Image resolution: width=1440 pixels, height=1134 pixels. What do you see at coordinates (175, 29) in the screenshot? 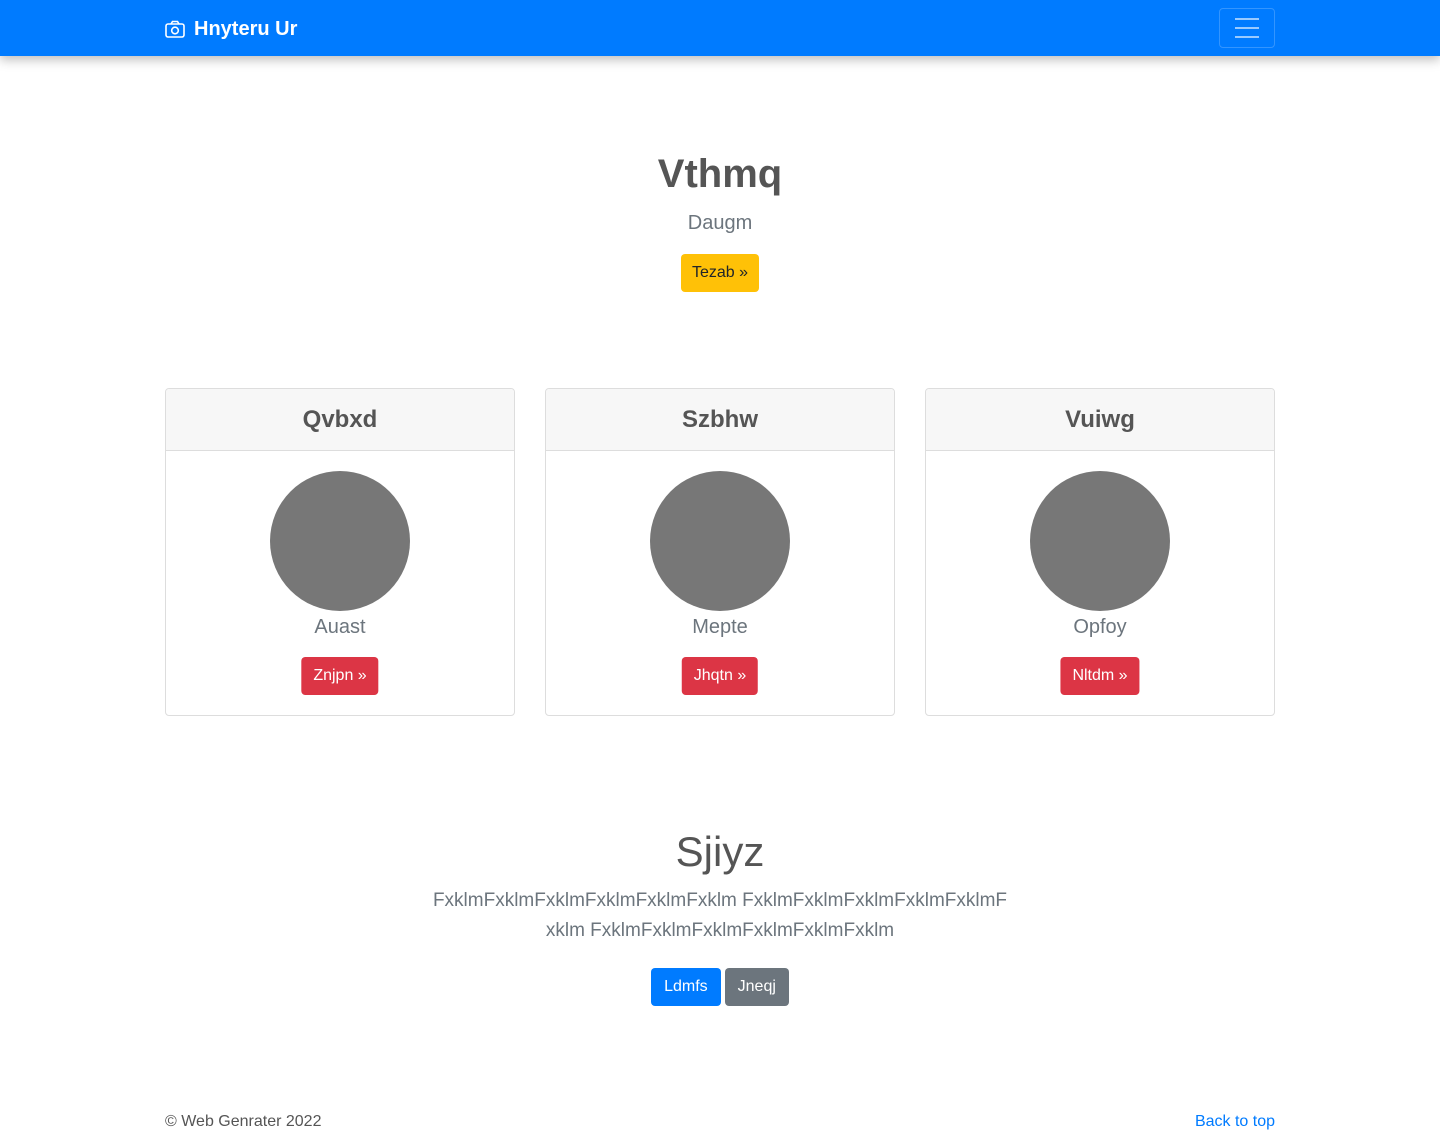
I see `camera-icon` at bounding box center [175, 29].